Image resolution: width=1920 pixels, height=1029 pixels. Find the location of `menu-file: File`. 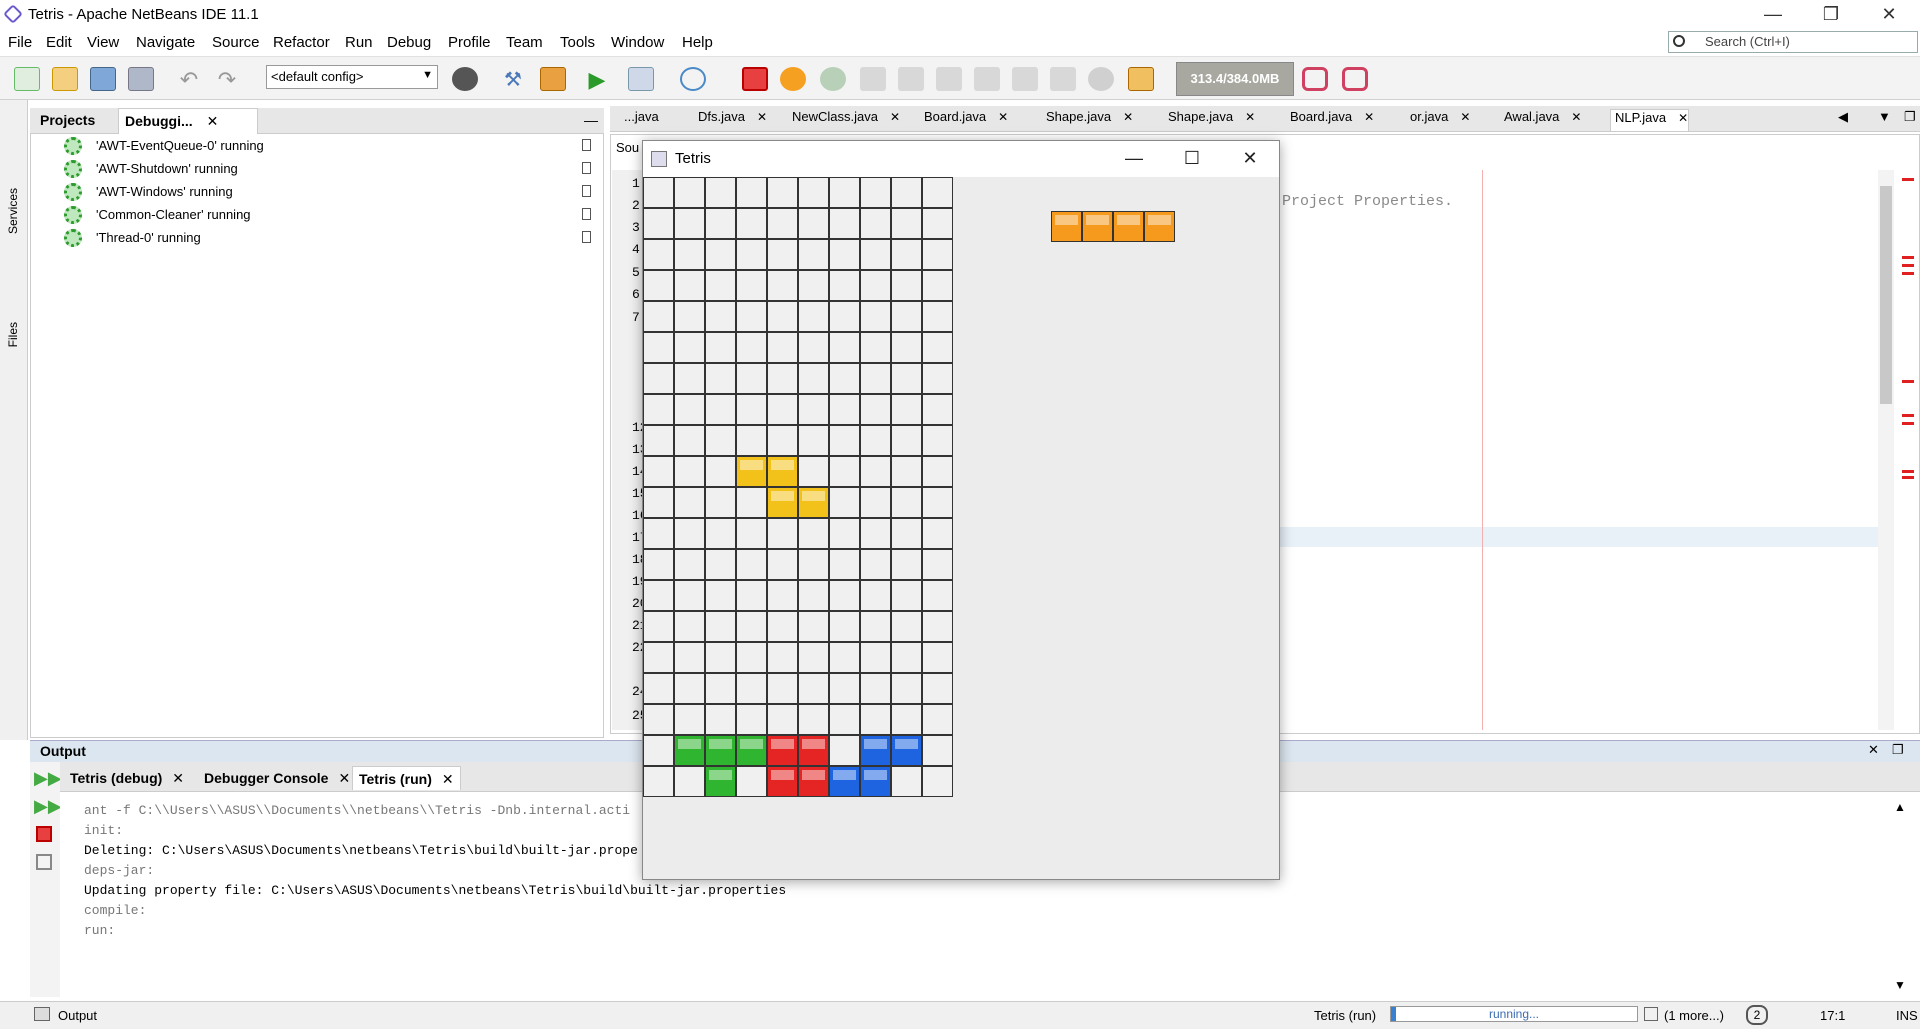

menu-file: File is located at coordinates (20, 42).